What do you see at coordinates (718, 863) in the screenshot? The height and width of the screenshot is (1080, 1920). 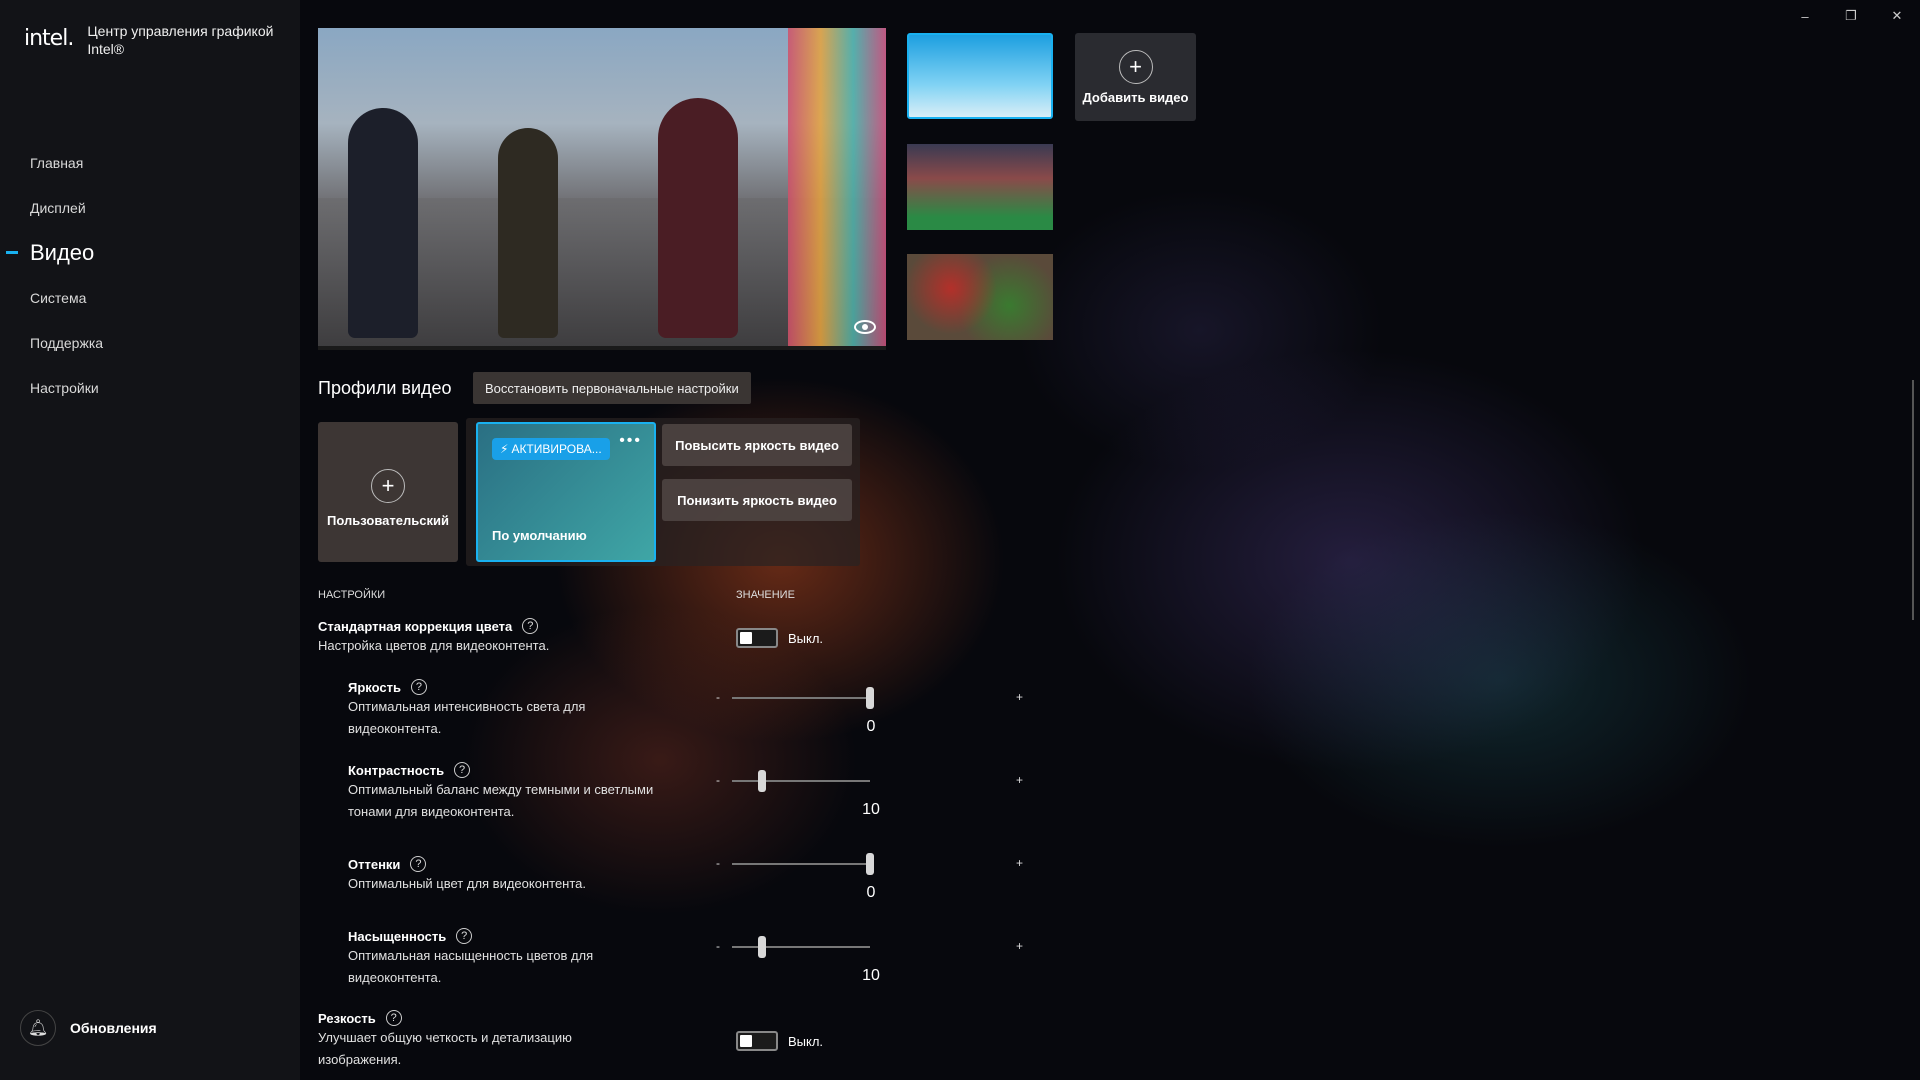 I see `hue-minus-button: -` at bounding box center [718, 863].